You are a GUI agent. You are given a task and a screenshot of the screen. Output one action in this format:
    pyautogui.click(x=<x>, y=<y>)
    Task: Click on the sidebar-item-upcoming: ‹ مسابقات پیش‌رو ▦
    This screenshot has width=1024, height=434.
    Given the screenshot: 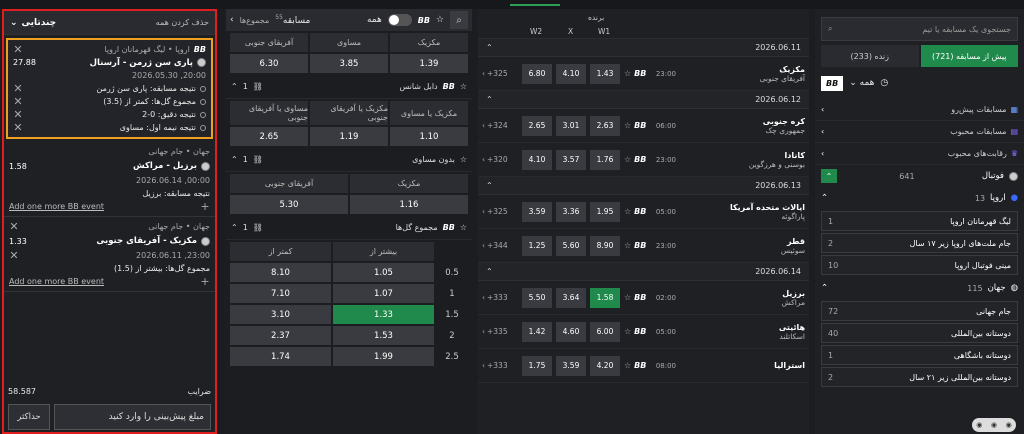 What is the action you would take?
    pyautogui.click(x=919, y=110)
    